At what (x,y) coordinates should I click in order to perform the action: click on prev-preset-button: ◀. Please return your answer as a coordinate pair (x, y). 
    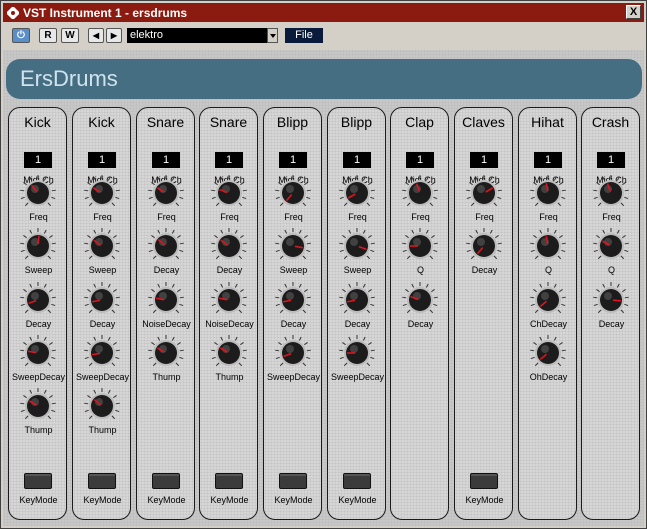
    Looking at the image, I should click on (96, 35).